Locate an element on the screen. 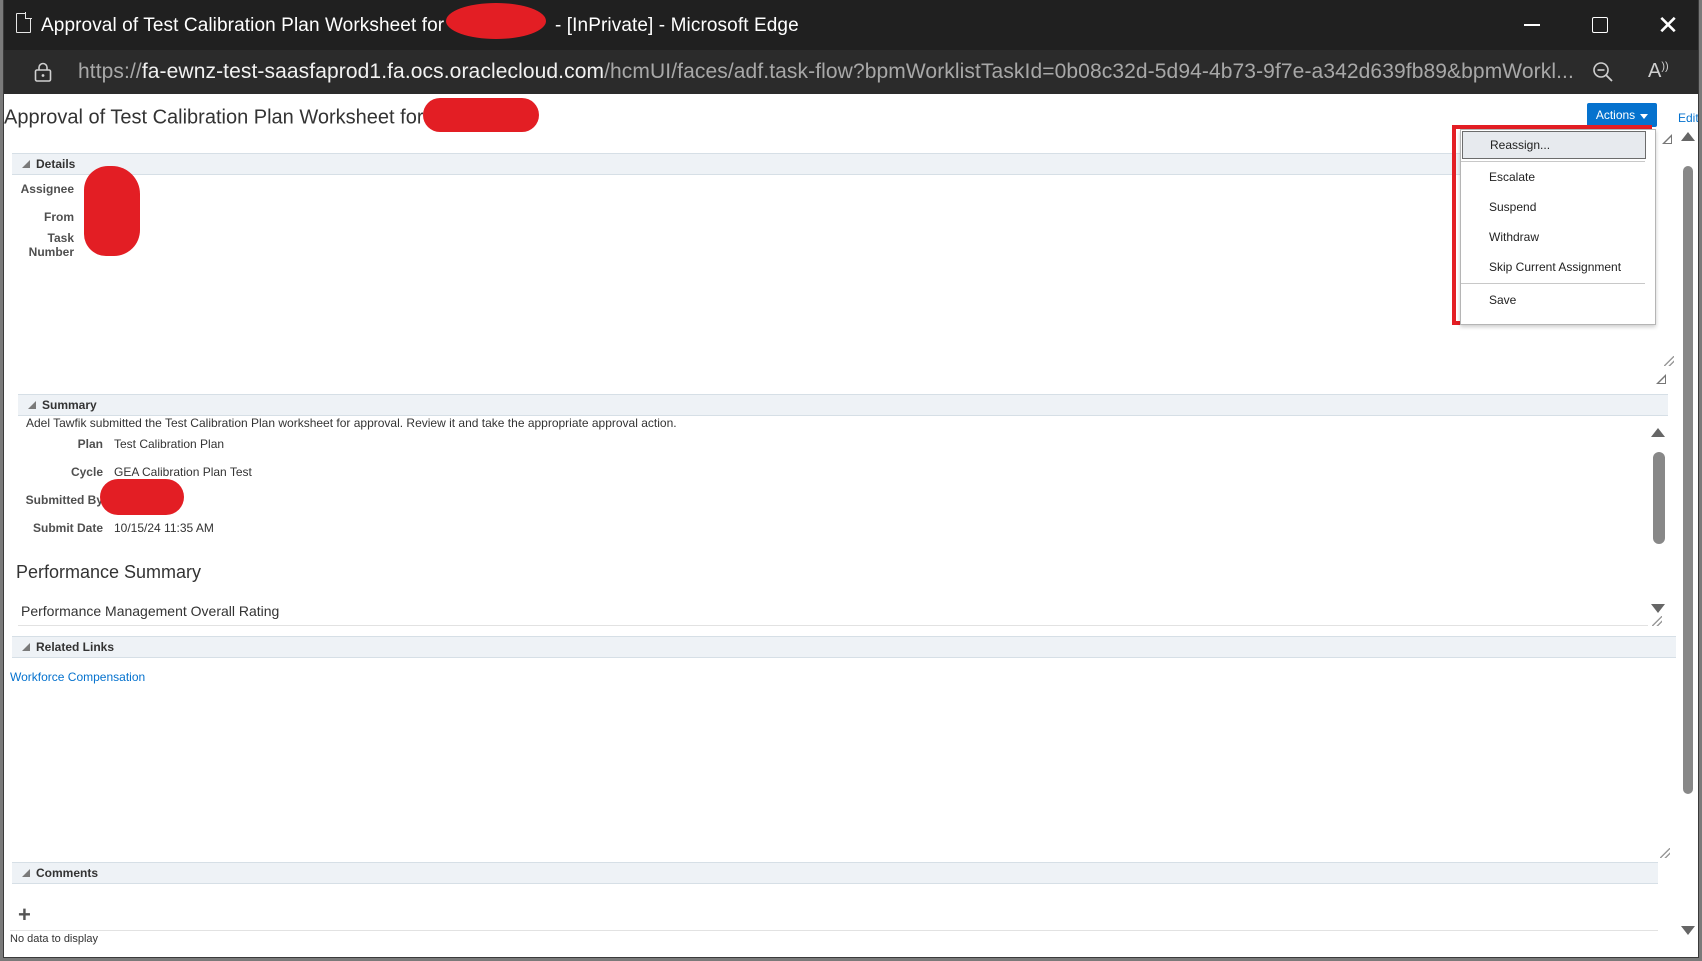 The image size is (1702, 961). page-scrollbar-thumb is located at coordinates (1688, 480).